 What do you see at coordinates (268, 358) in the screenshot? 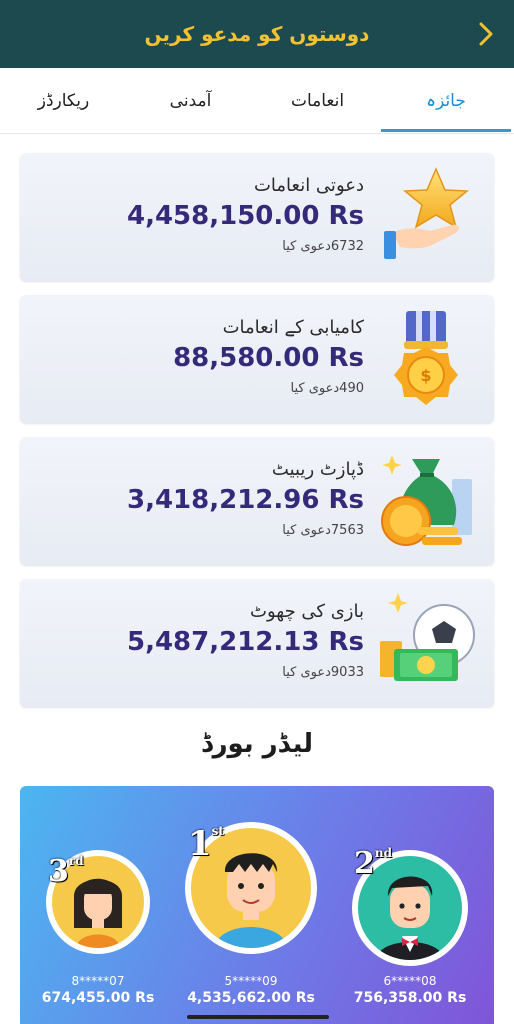
I see `card-amount: 88,580.00 Rs` at bounding box center [268, 358].